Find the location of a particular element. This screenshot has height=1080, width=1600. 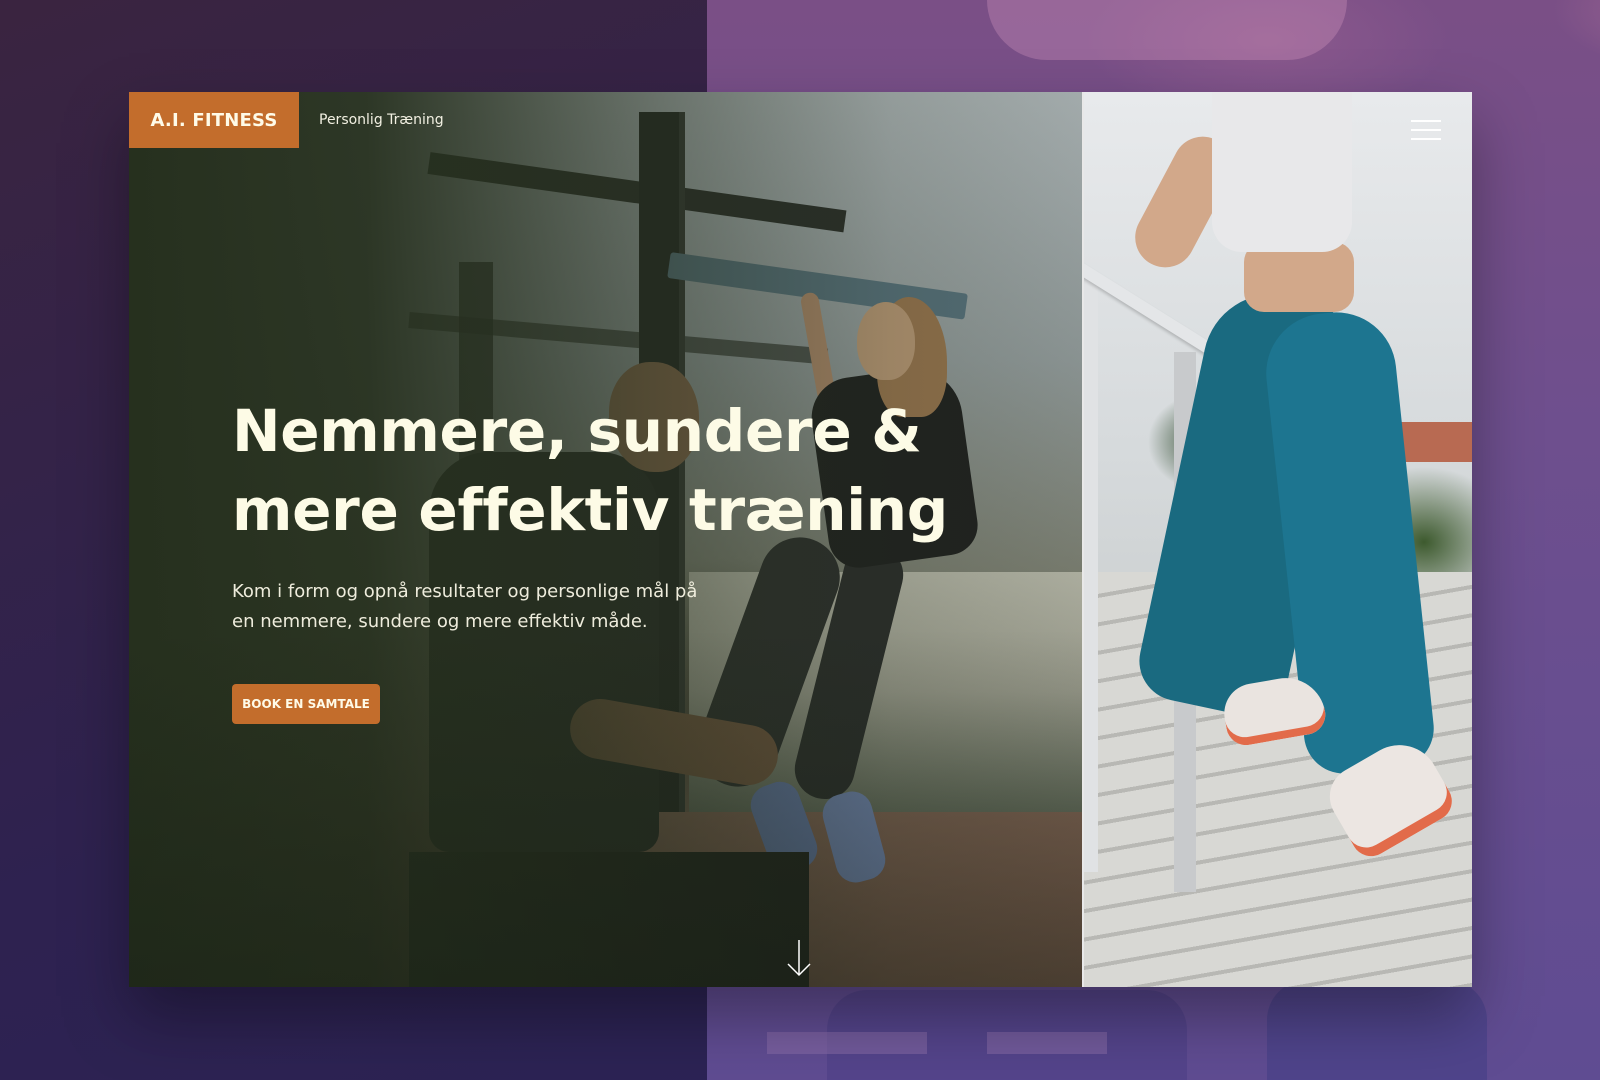

arrow-down-icon is located at coordinates (799, 958).